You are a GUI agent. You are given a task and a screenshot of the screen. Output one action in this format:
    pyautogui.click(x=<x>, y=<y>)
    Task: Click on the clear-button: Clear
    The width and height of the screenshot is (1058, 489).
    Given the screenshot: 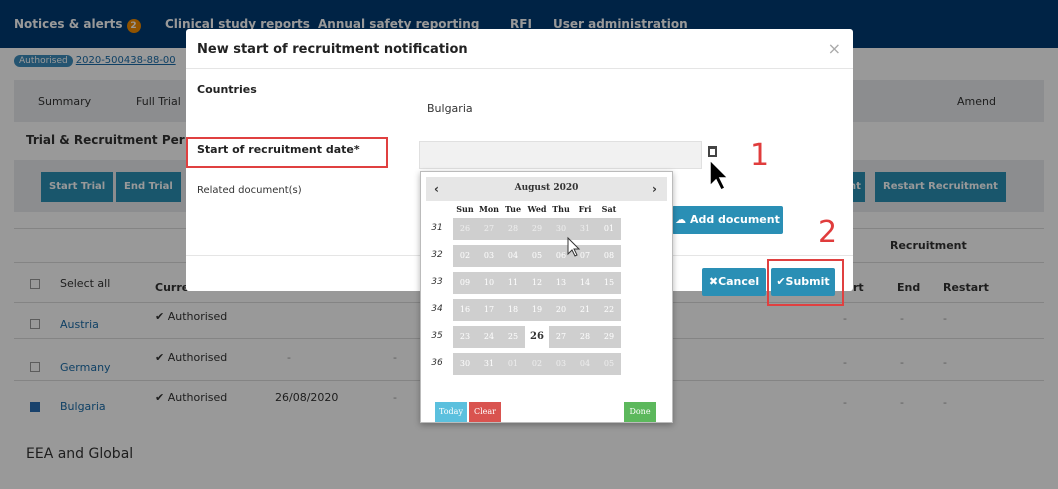 What is the action you would take?
    pyautogui.click(x=485, y=412)
    